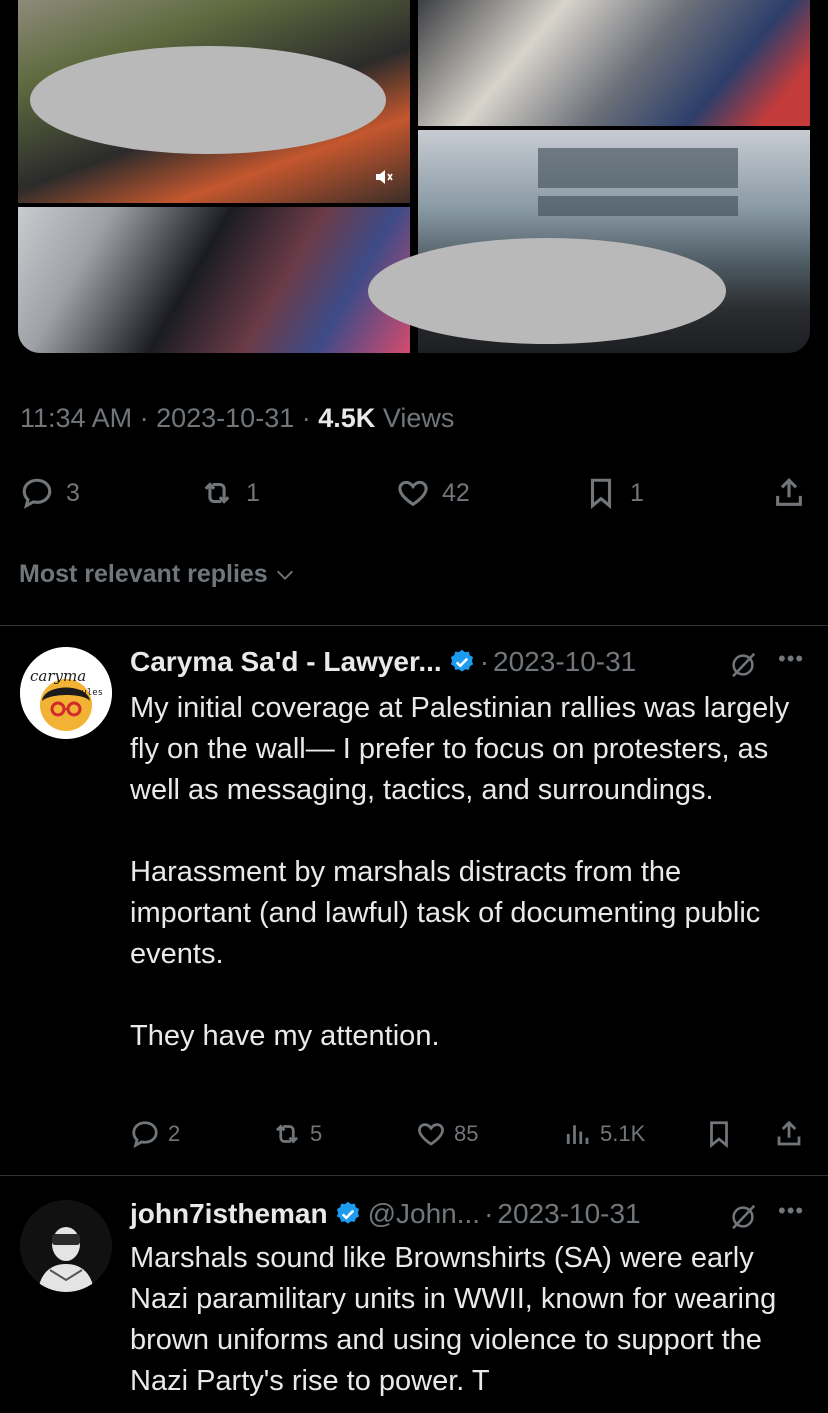 The image size is (828, 1413). I want to click on tweet-time: 11:34 AM, so click(76, 418).